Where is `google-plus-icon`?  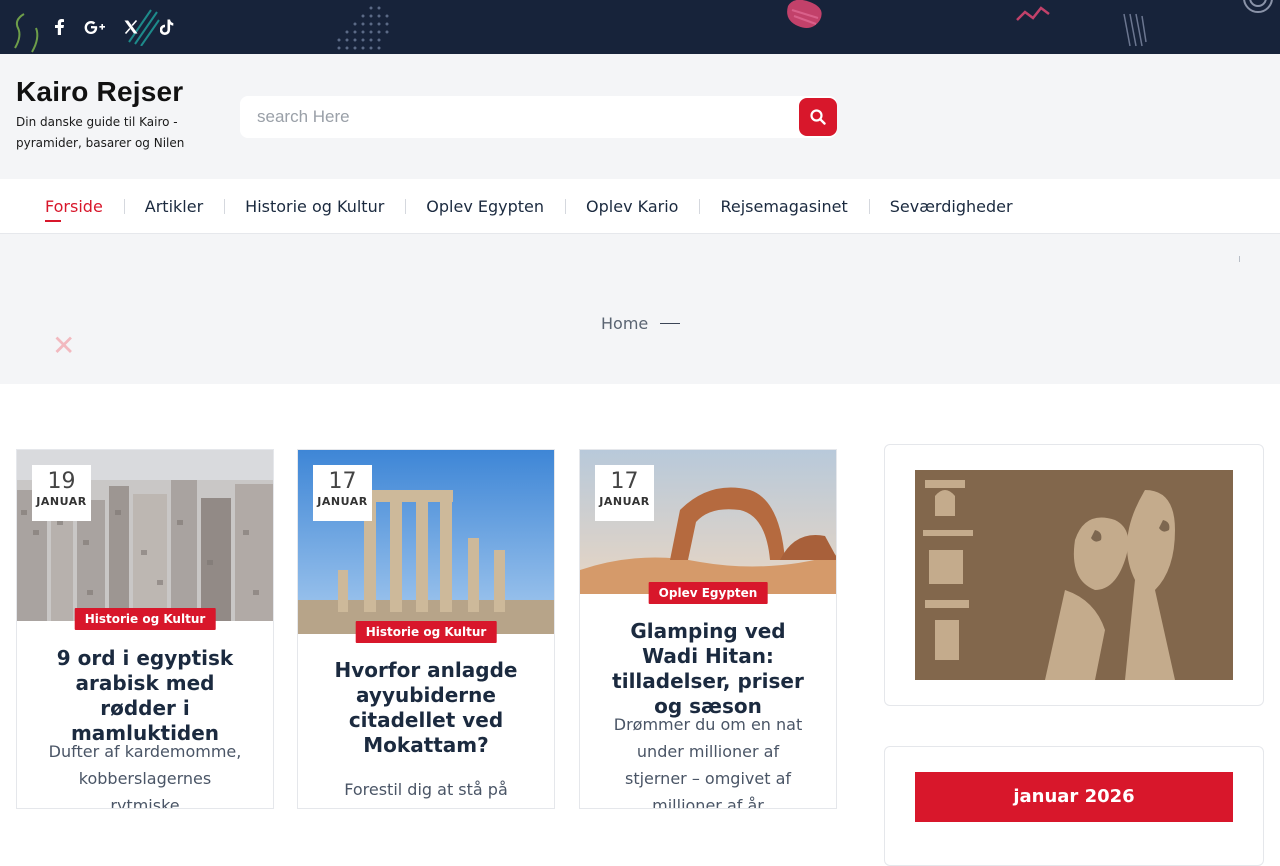 google-plus-icon is located at coordinates (95, 27).